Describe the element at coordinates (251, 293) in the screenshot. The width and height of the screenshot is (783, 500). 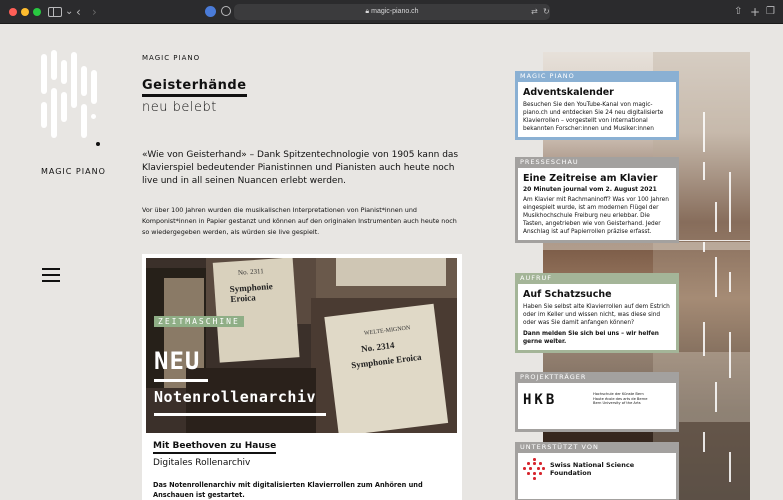
I see `roll-label-title: Symphonie Eroica` at that location.